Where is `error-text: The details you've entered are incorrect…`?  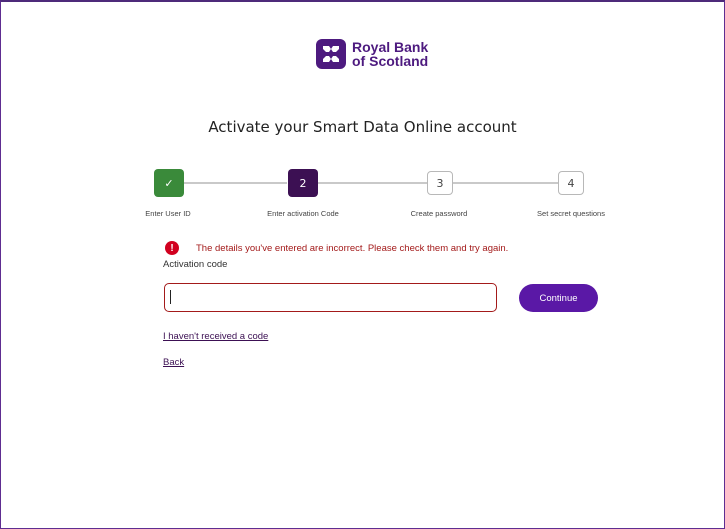 error-text: The details you've entered are incorrect… is located at coordinates (352, 248).